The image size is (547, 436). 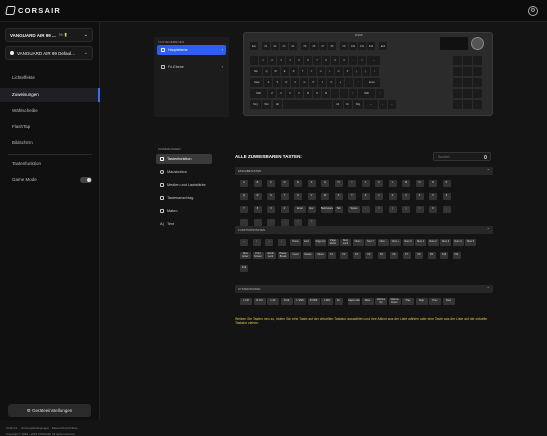 I want to click on assignable-key: F, so click(x=311, y=183).